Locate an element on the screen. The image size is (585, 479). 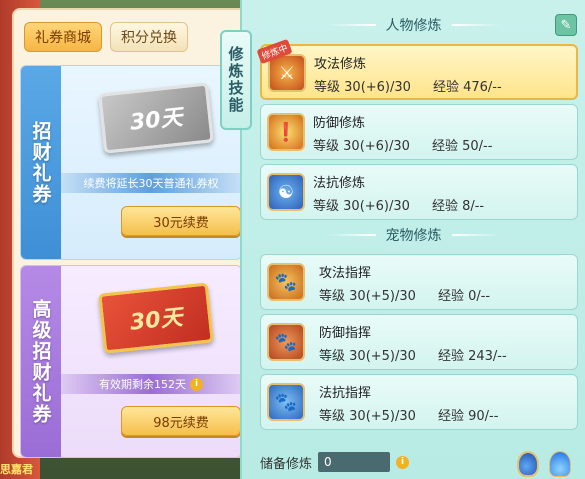
side-tab-label: 修炼技能 is located at coordinates (235, 80).